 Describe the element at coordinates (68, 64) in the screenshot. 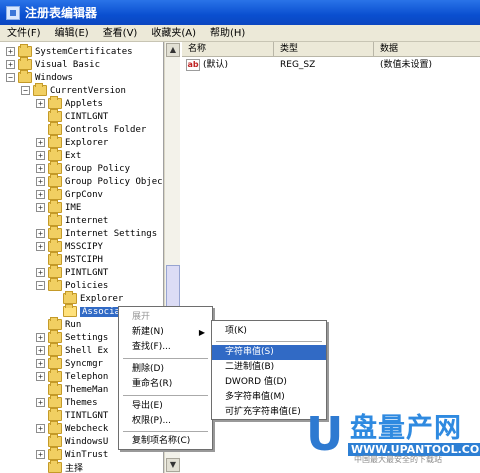

I see `tree-node-label: Visual Basic` at that location.